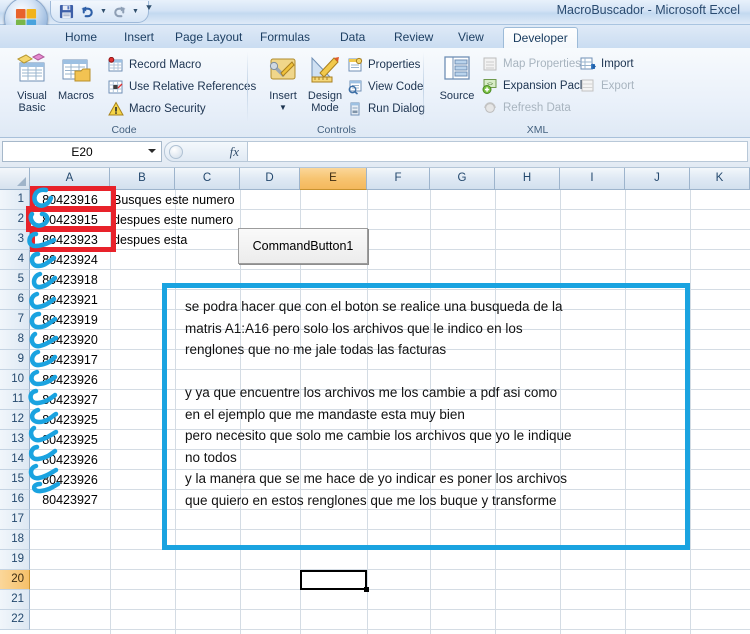 The image size is (750, 634). What do you see at coordinates (149, 8) in the screenshot?
I see `customize-qat-button: ⯆` at bounding box center [149, 8].